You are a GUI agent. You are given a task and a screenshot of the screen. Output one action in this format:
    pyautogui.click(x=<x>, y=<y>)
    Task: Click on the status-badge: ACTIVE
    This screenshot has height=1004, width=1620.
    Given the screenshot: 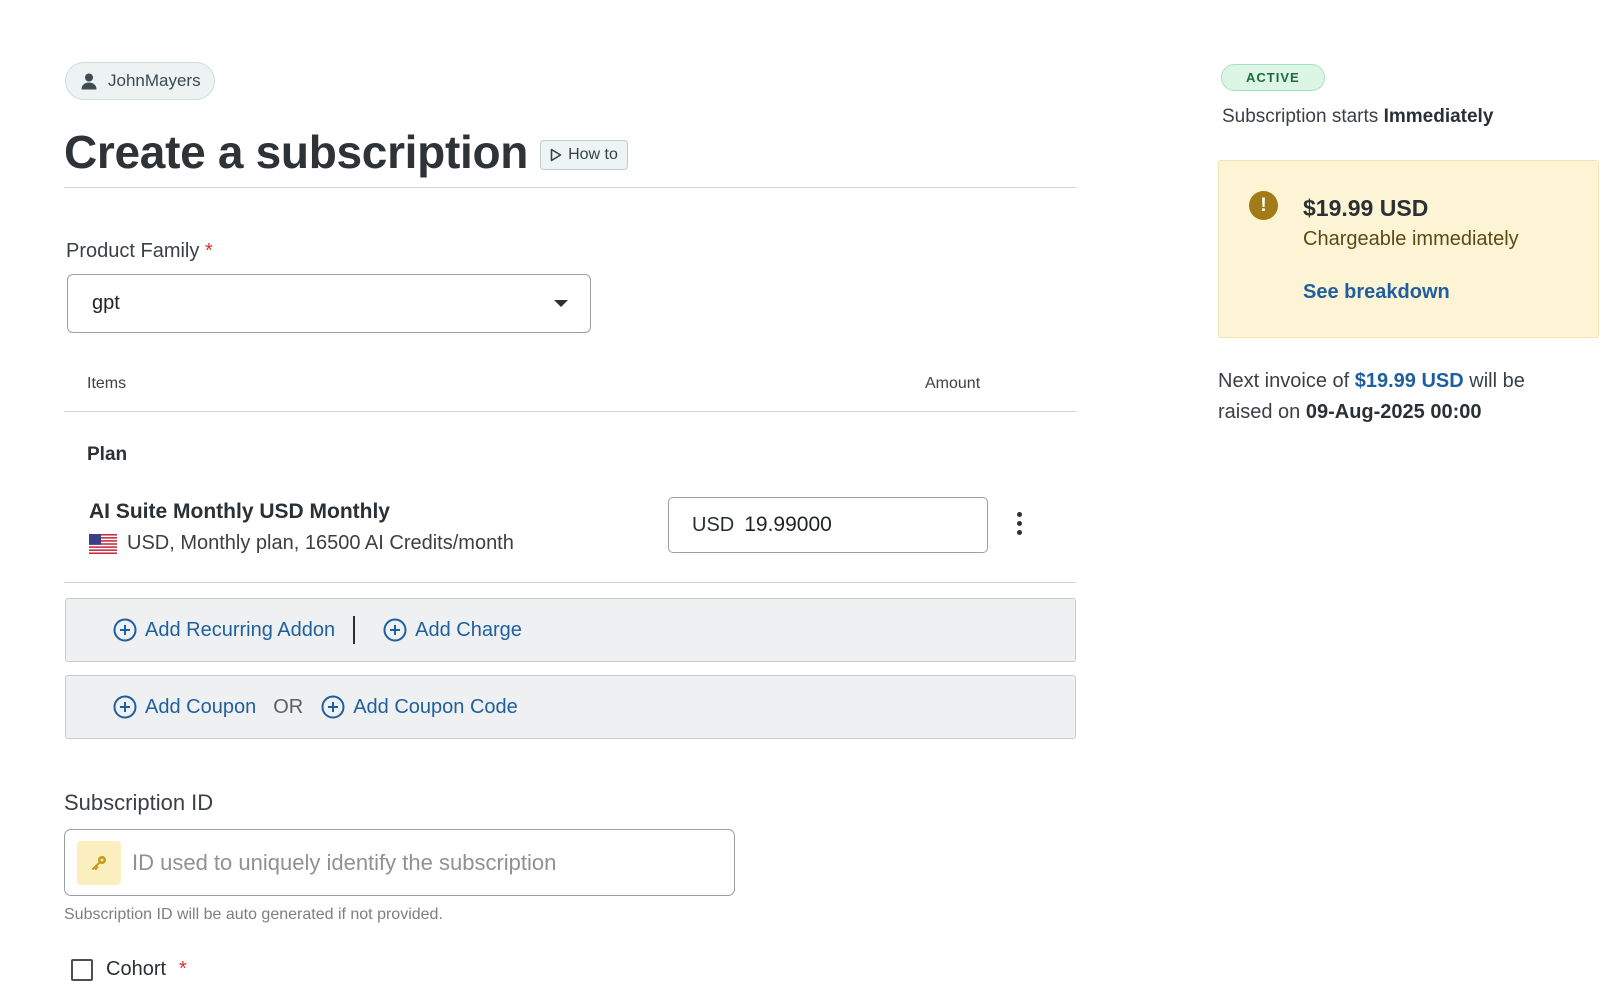 What is the action you would take?
    pyautogui.click(x=1273, y=77)
    